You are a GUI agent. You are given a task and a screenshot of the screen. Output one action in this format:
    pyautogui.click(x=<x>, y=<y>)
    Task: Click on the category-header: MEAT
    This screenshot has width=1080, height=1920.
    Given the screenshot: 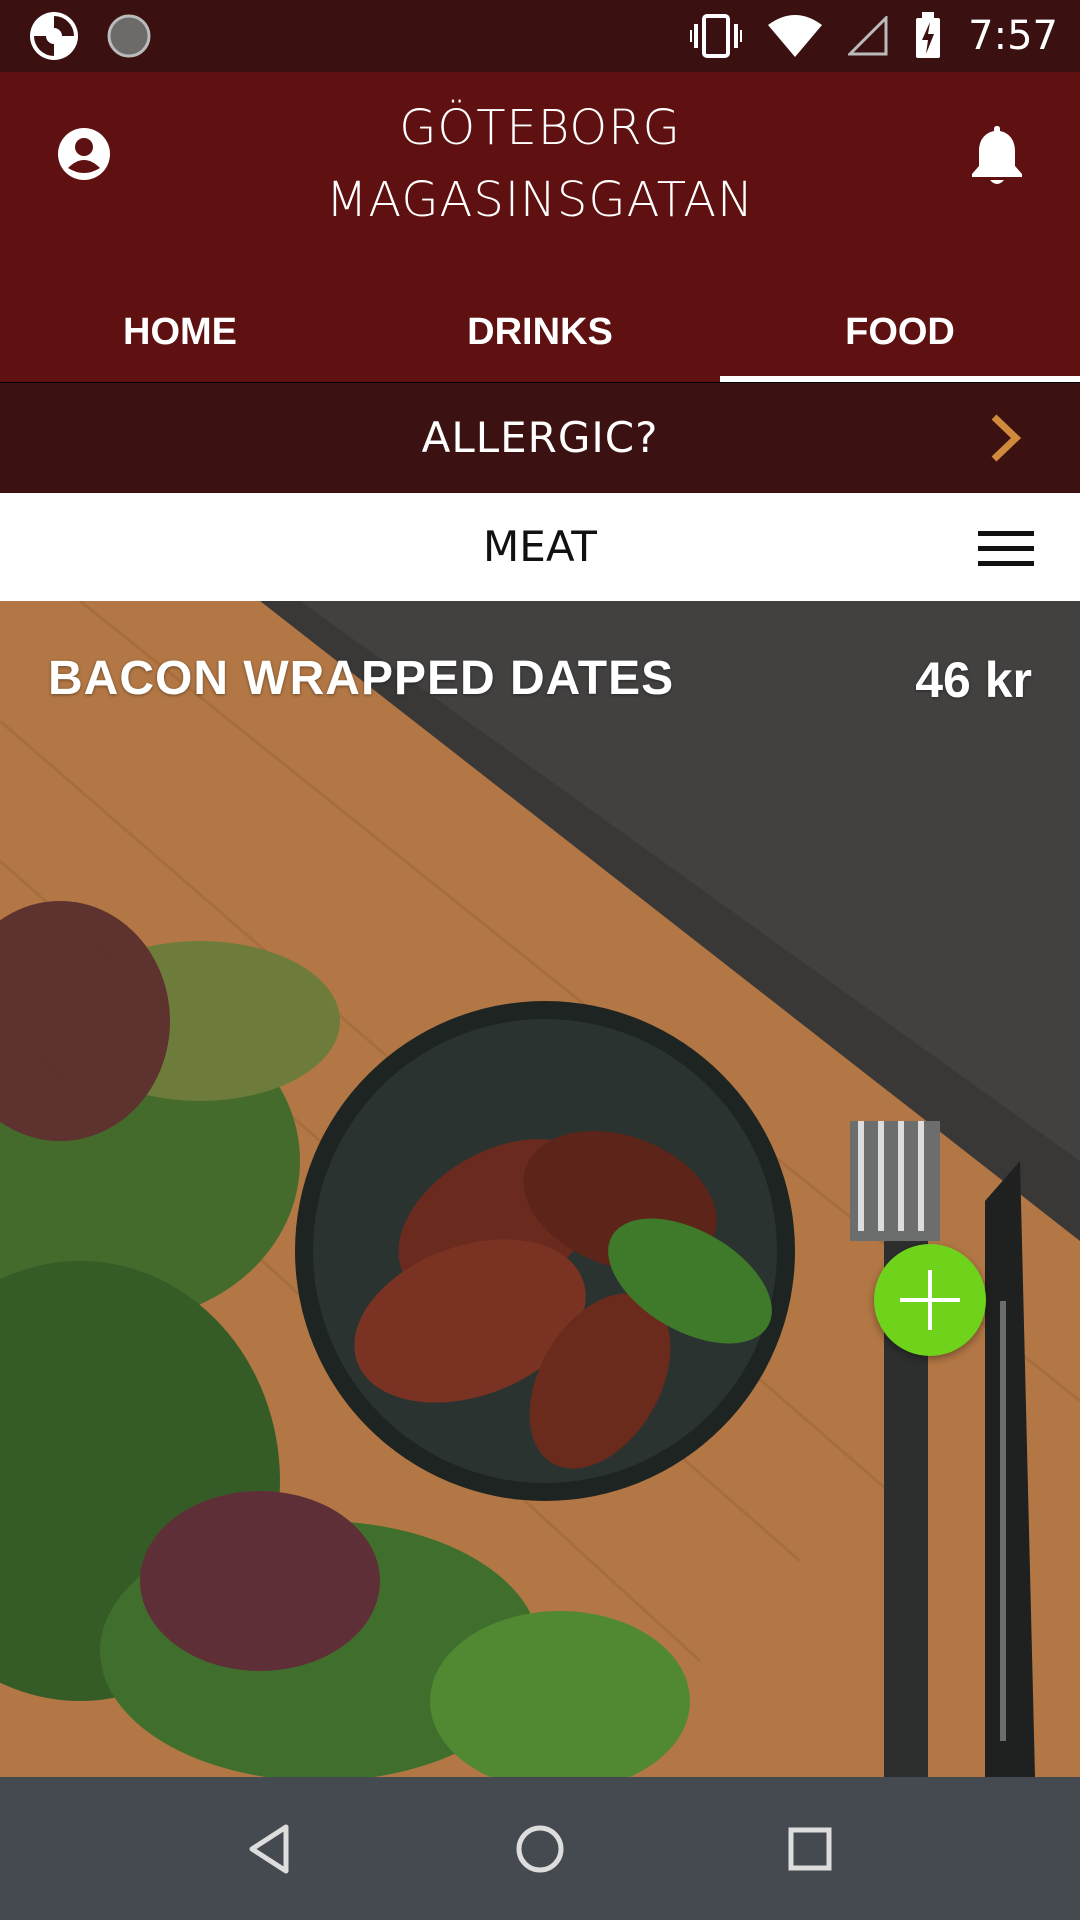 What is the action you would take?
    pyautogui.click(x=540, y=547)
    